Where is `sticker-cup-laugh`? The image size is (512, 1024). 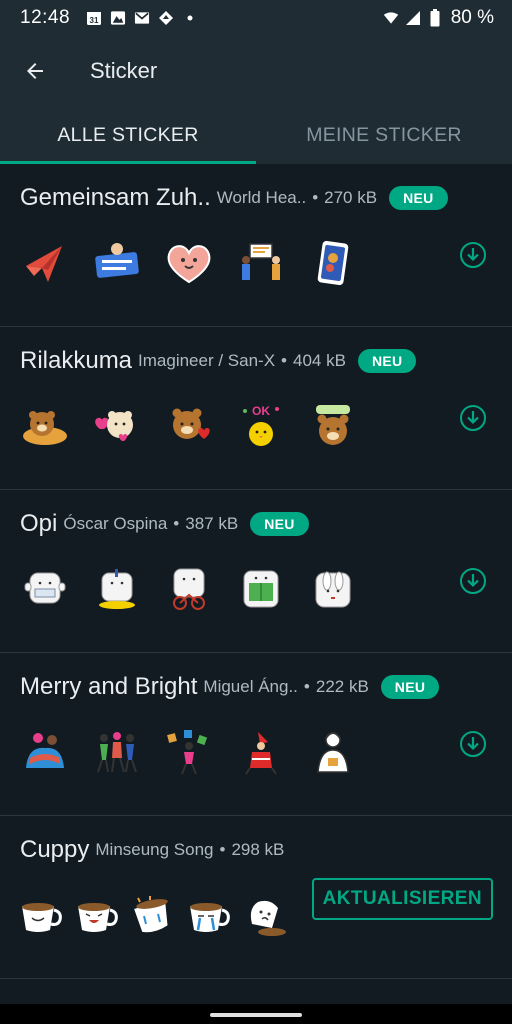
sticker-cup-laugh is located at coordinates (98, 916).